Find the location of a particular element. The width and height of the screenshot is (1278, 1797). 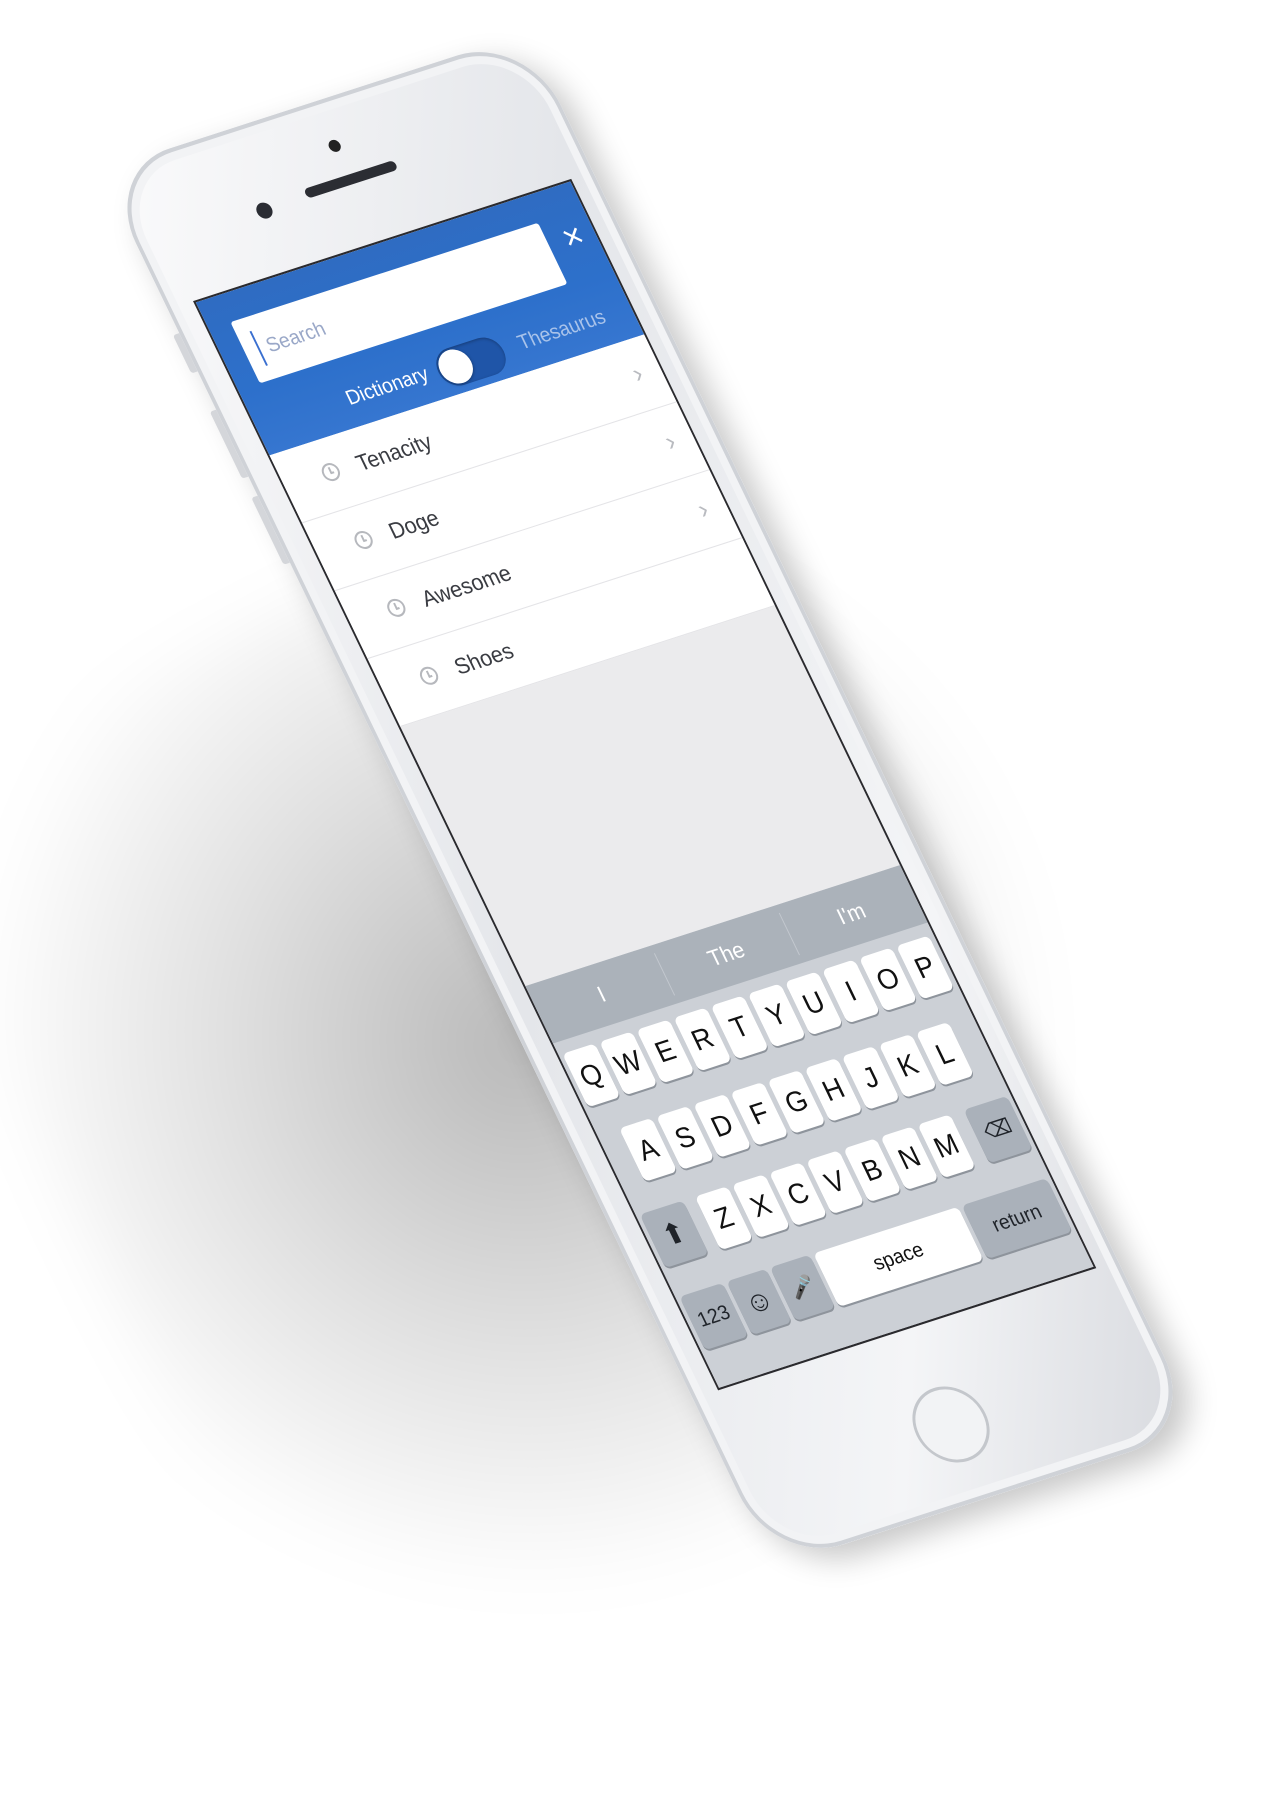

toggle-knob is located at coordinates (455, 366).